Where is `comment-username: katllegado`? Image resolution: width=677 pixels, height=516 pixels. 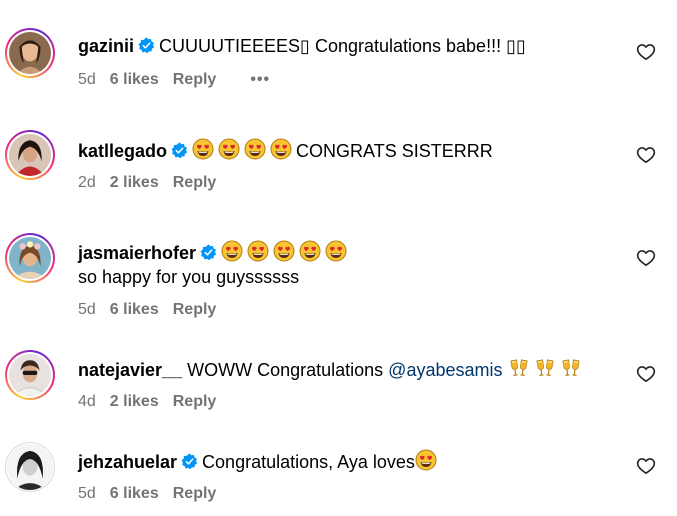 comment-username: katllegado is located at coordinates (122, 151).